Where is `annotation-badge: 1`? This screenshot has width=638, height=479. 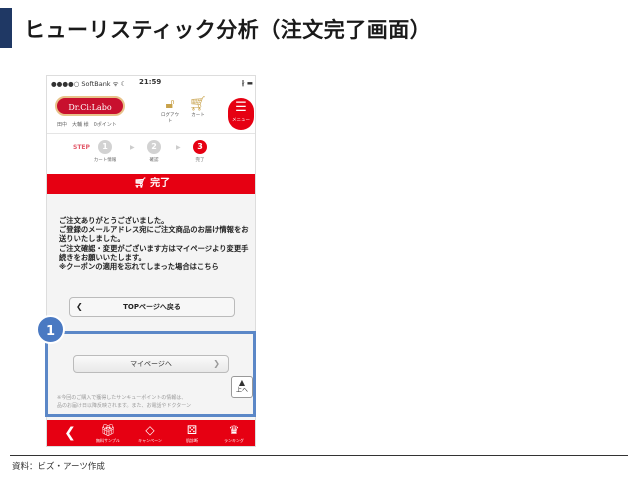
annotation-badge: 1 is located at coordinates (50, 329).